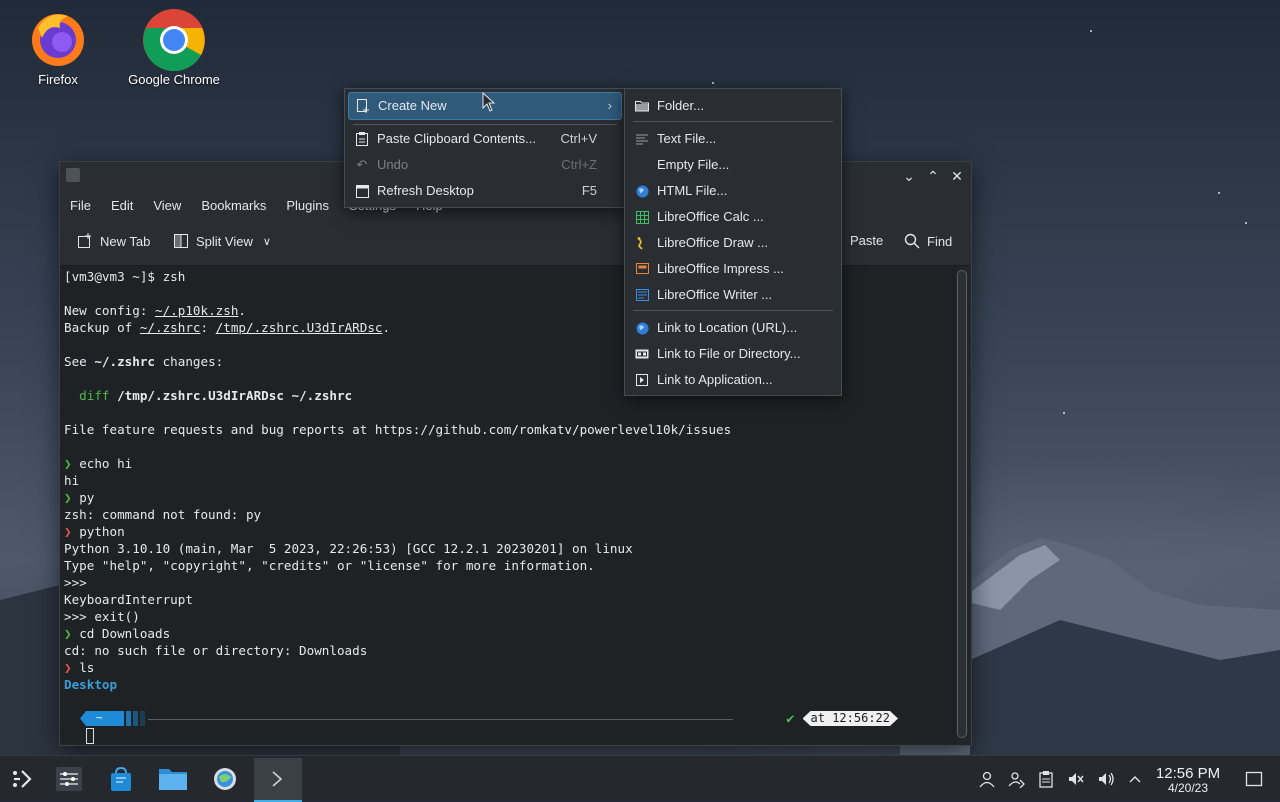 This screenshot has height=802, width=1280. I want to click on firefox-icon, so click(58, 38).